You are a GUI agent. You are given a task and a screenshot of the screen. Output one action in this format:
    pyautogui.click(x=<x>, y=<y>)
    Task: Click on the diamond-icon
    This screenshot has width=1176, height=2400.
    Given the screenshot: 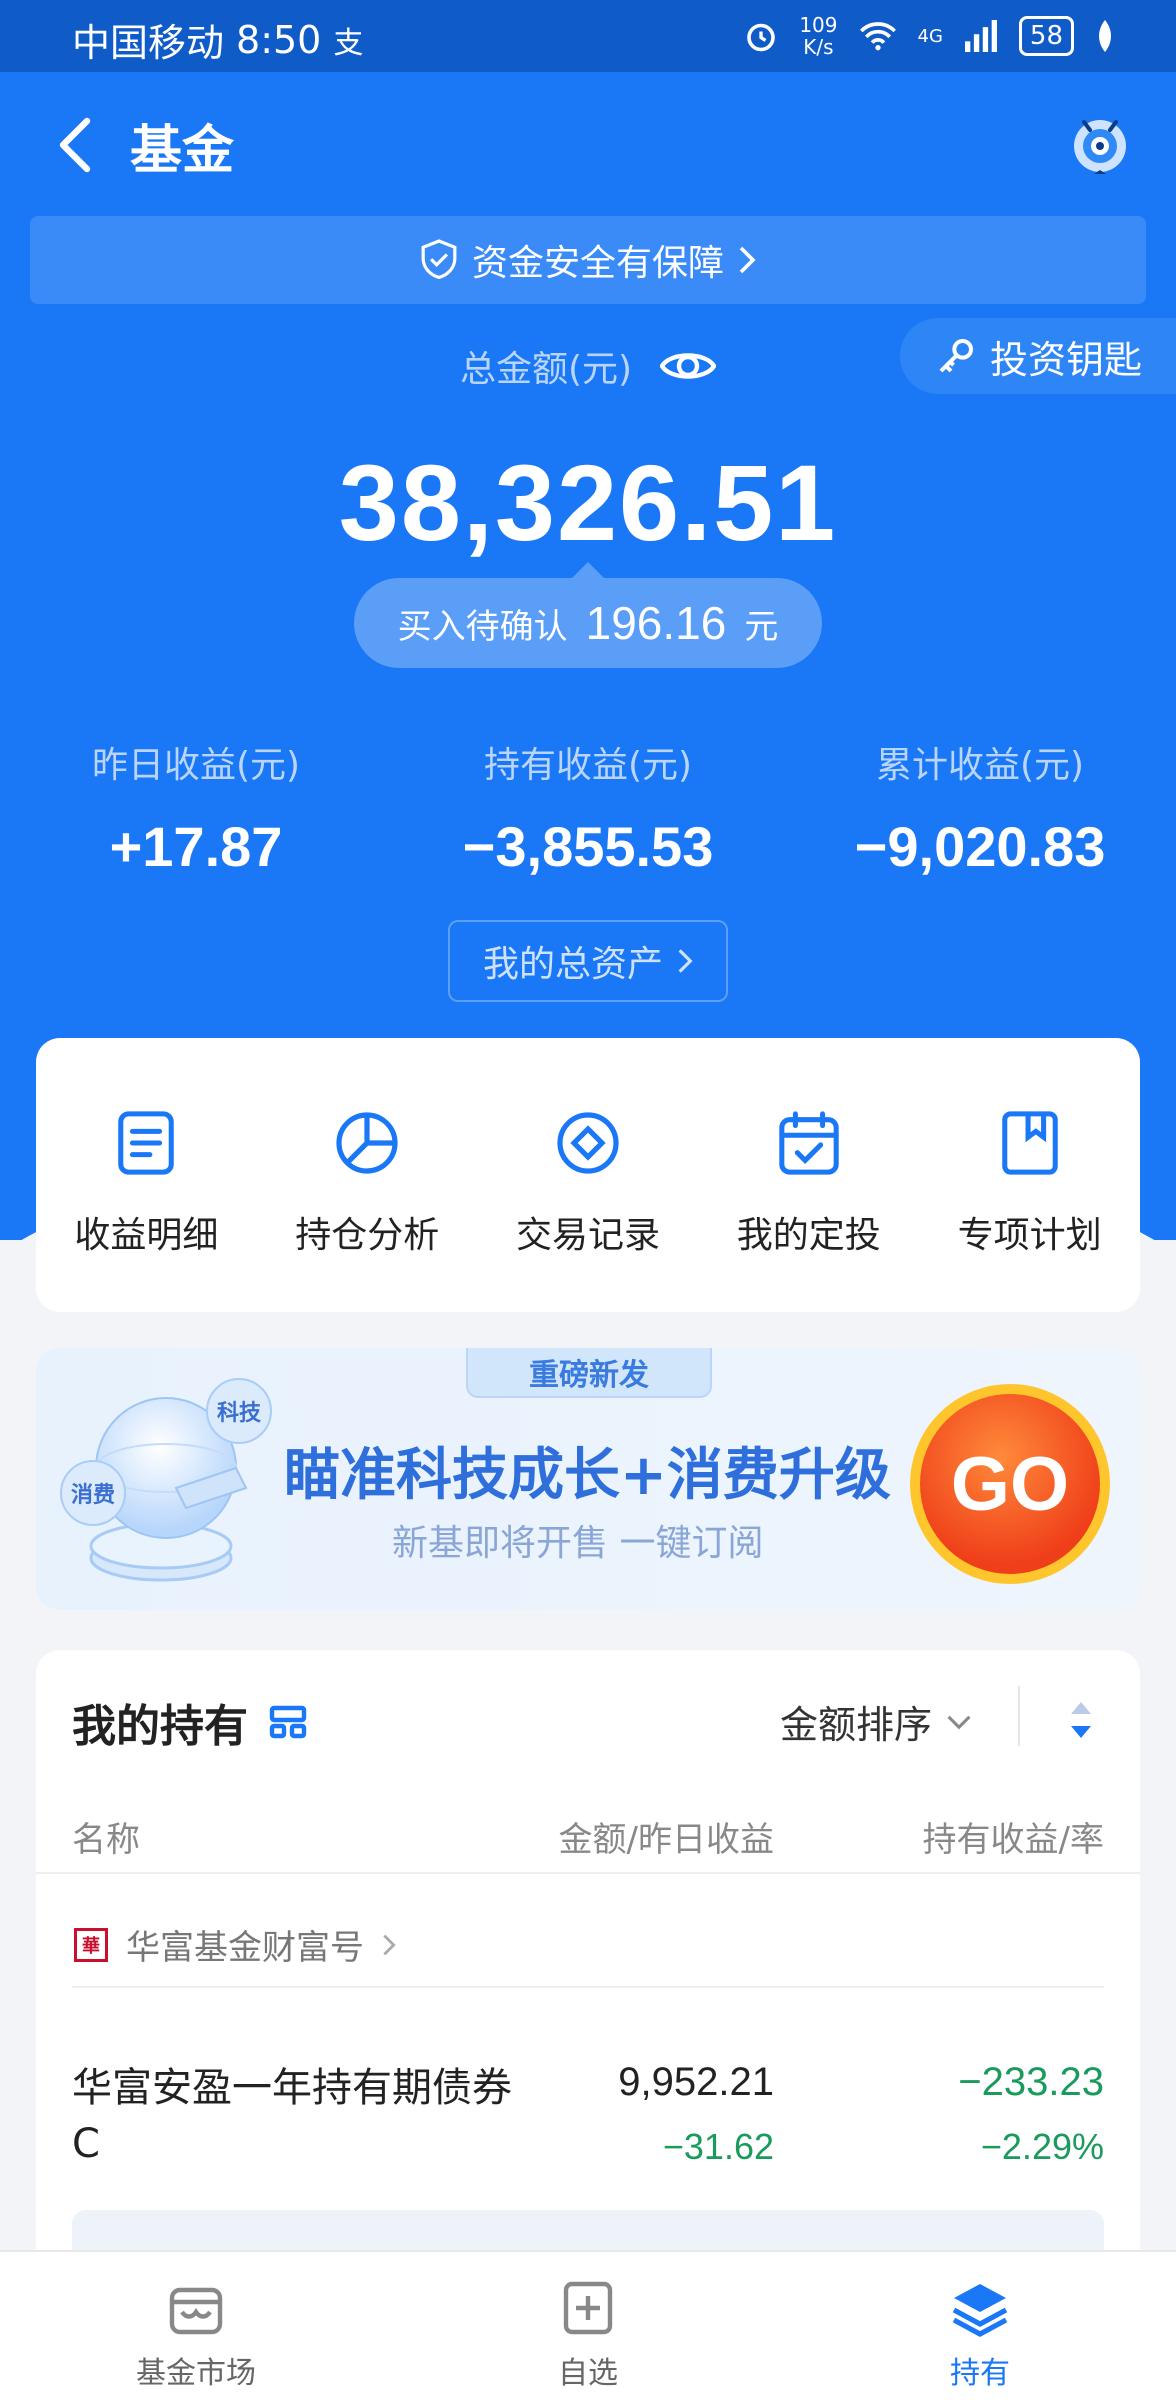 What is the action you would take?
    pyautogui.click(x=588, y=1143)
    